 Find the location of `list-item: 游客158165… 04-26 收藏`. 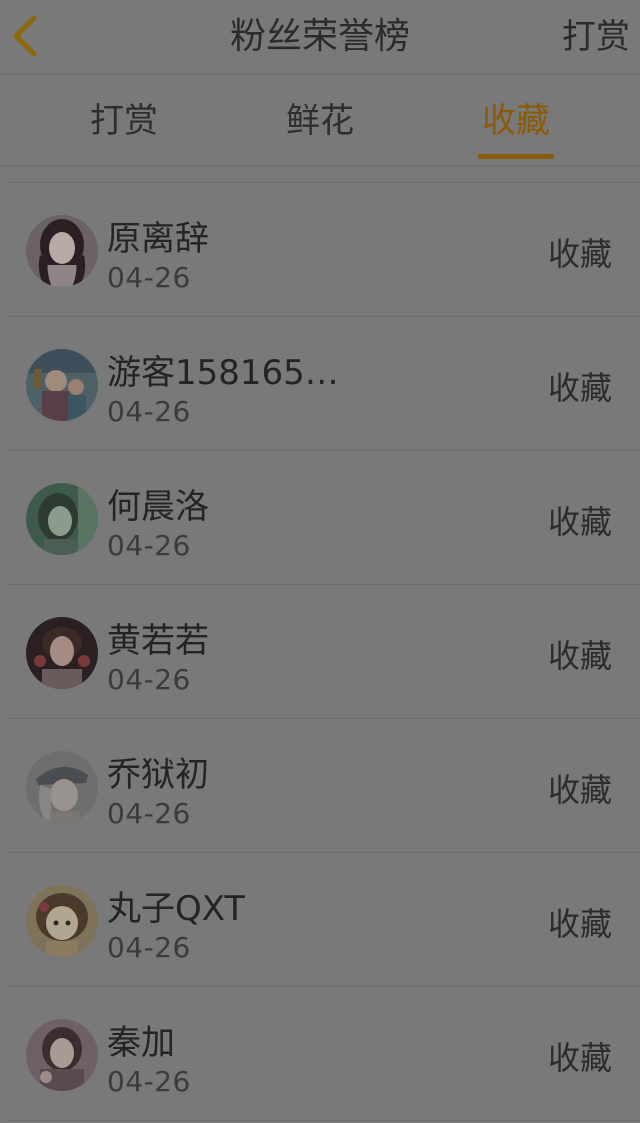

list-item: 游客158165… 04-26 收藏 is located at coordinates (324, 384).